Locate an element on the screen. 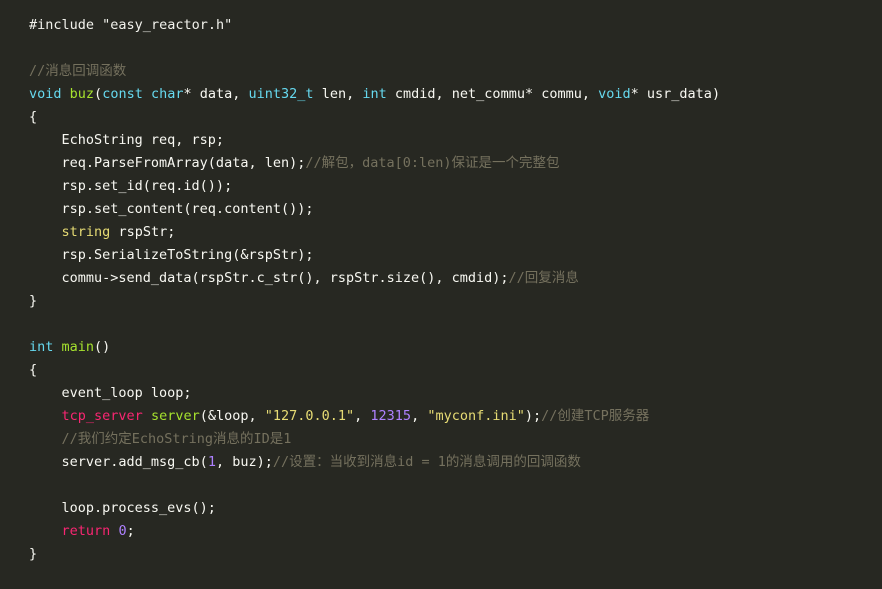 This screenshot has width=882, height=589. code-line: //我们约定EchoString消息的ID是1 is located at coordinates (455, 439).